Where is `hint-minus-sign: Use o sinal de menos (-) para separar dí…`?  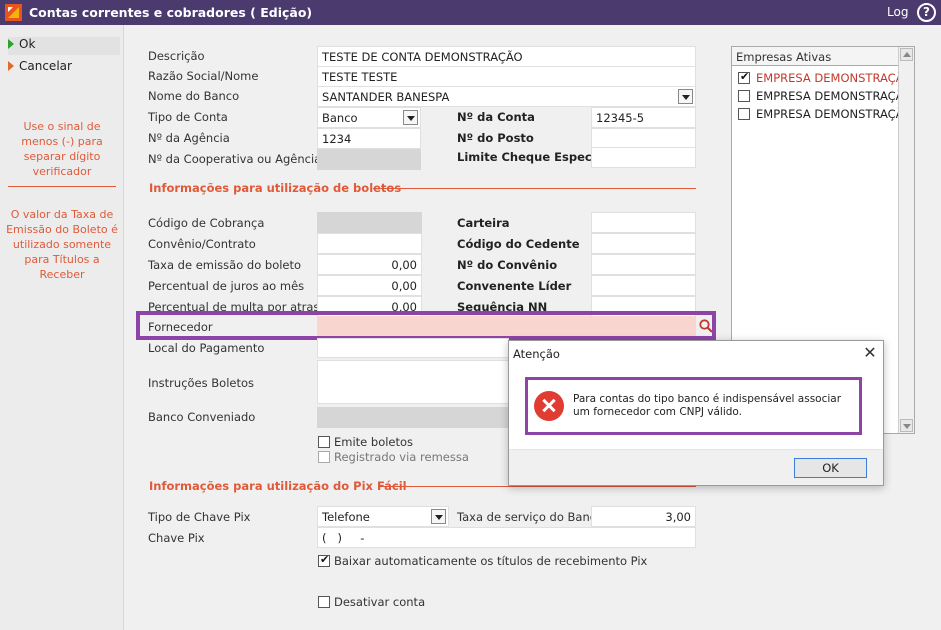 hint-minus-sign: Use o sinal de menos (-) para separar dí… is located at coordinates (62, 149).